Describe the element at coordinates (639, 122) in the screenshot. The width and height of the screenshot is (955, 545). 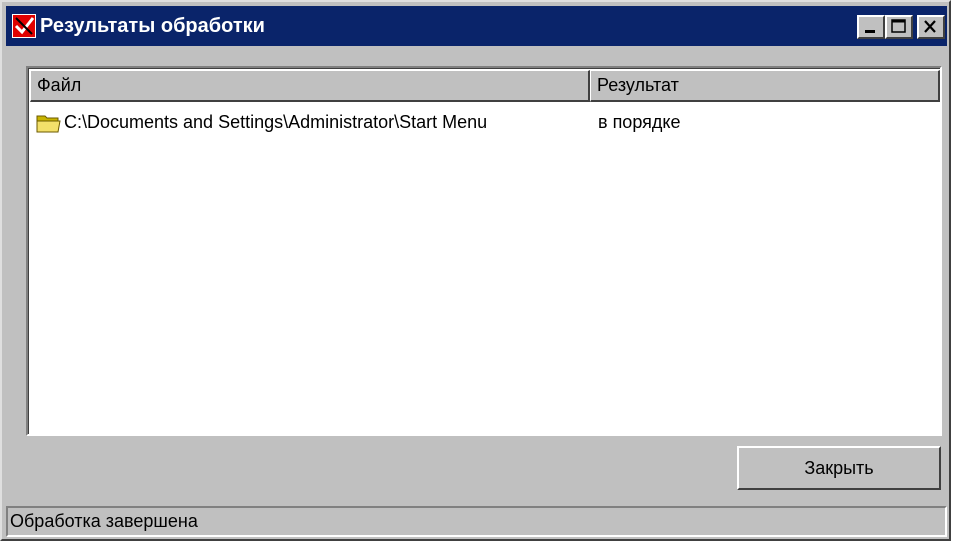
I see `result-status: в порядке` at that location.